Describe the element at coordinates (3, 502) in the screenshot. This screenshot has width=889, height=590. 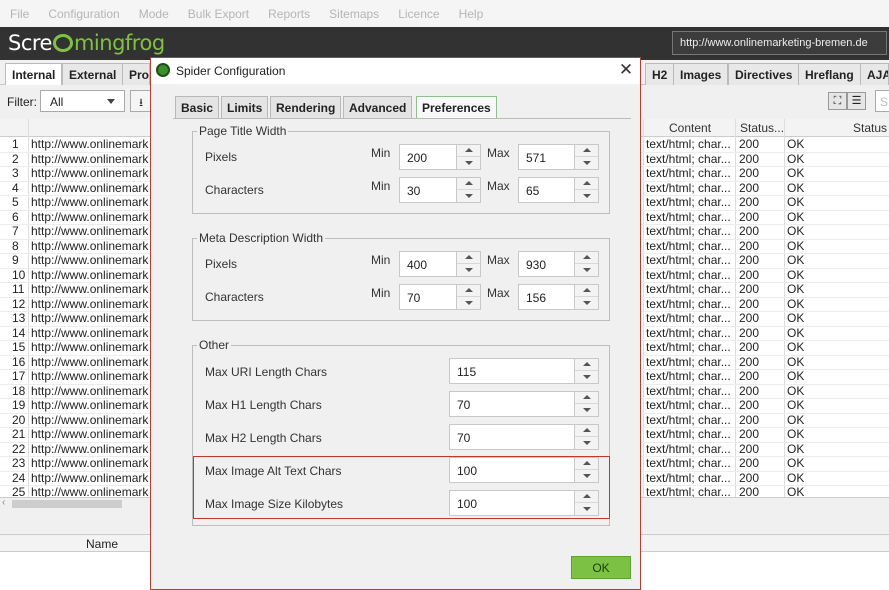
I see `scroll-left-icon: ‹` at that location.